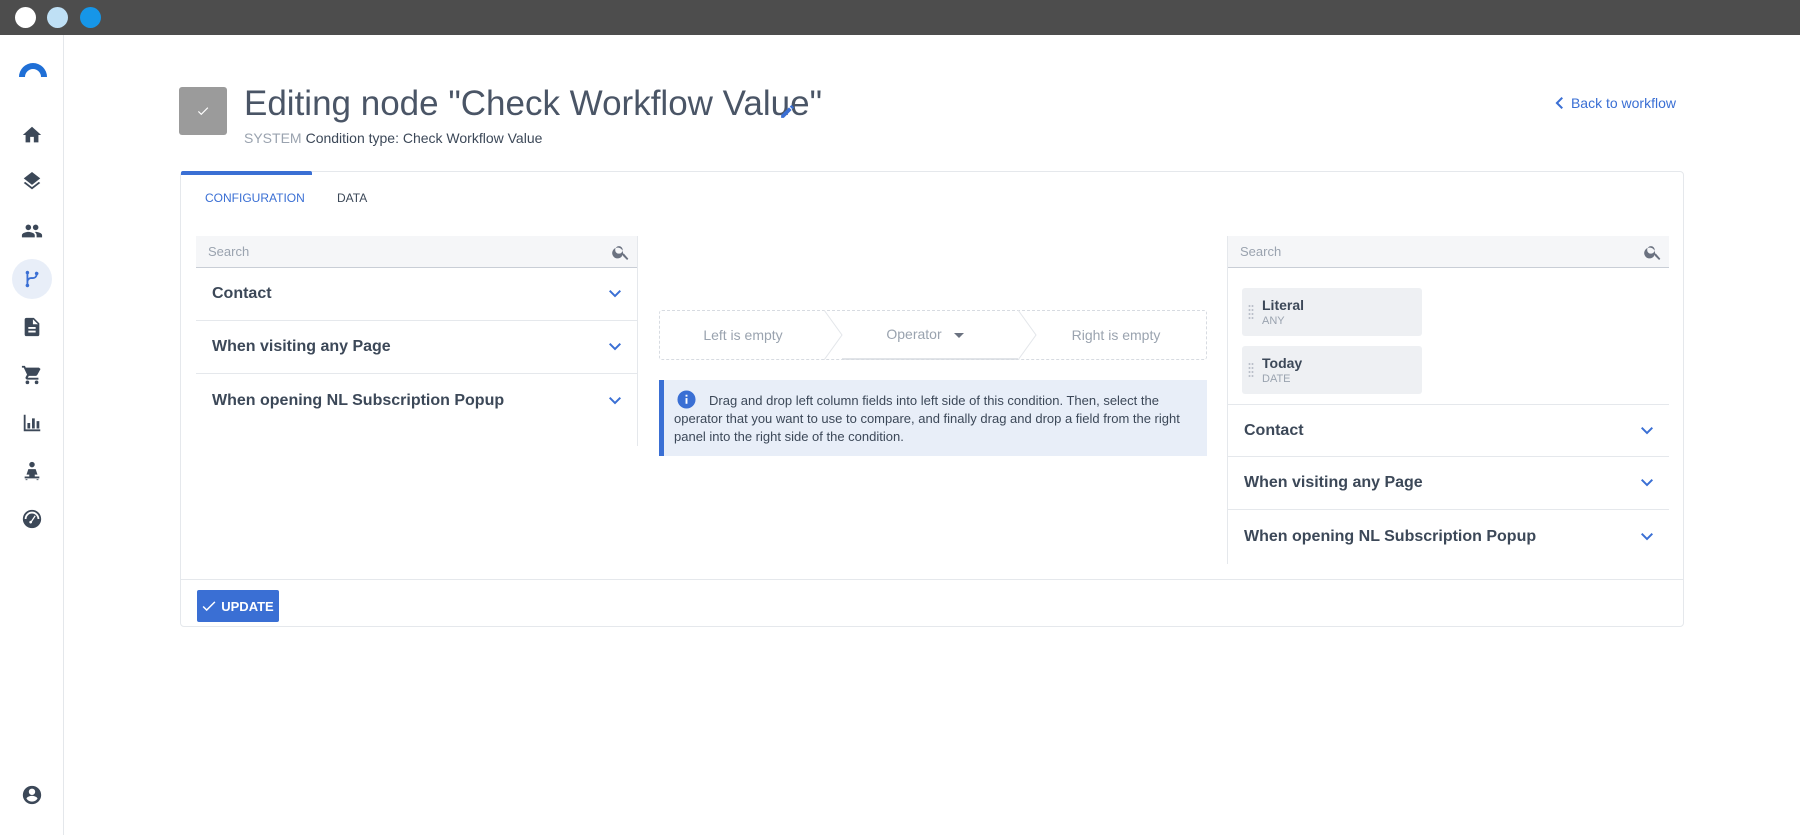  I want to click on sidebar-item-home, so click(32, 135).